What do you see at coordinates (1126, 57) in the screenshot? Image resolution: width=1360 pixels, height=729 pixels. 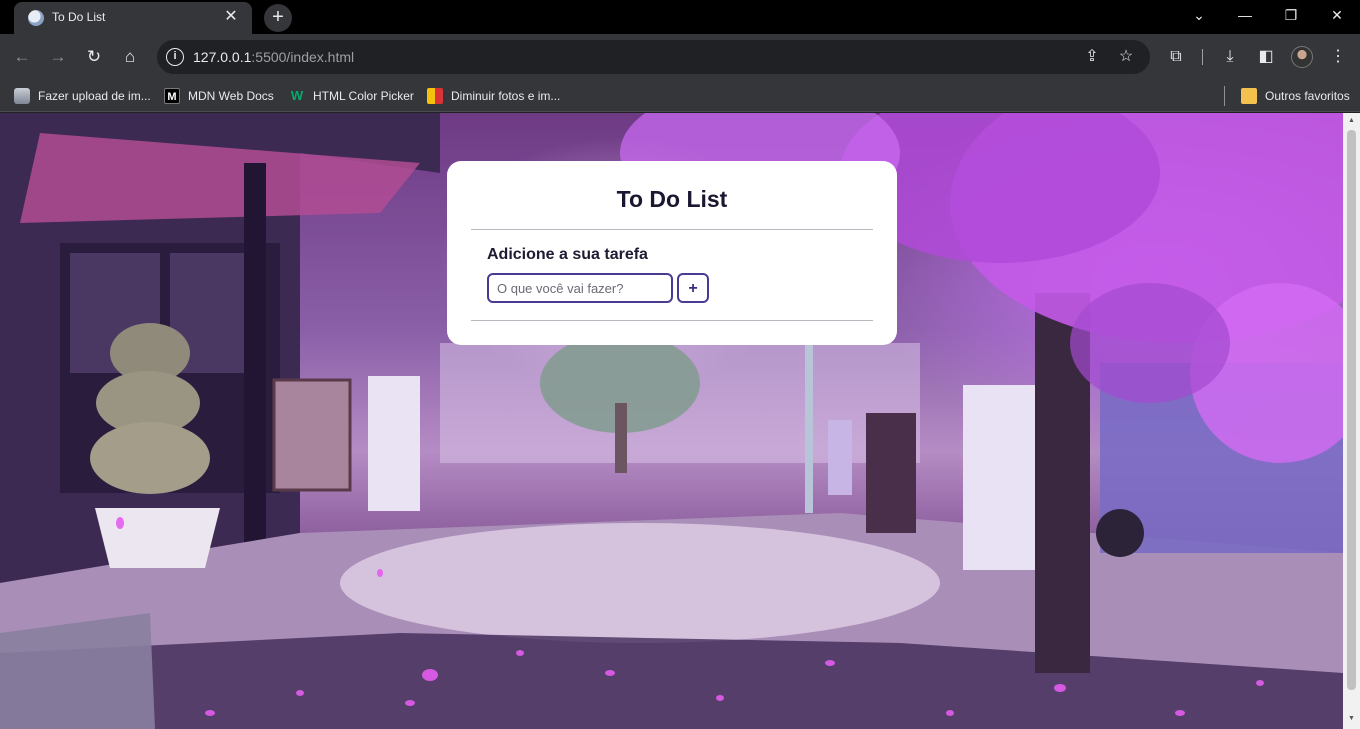 I see `bookmark-star-icon: ☆` at bounding box center [1126, 57].